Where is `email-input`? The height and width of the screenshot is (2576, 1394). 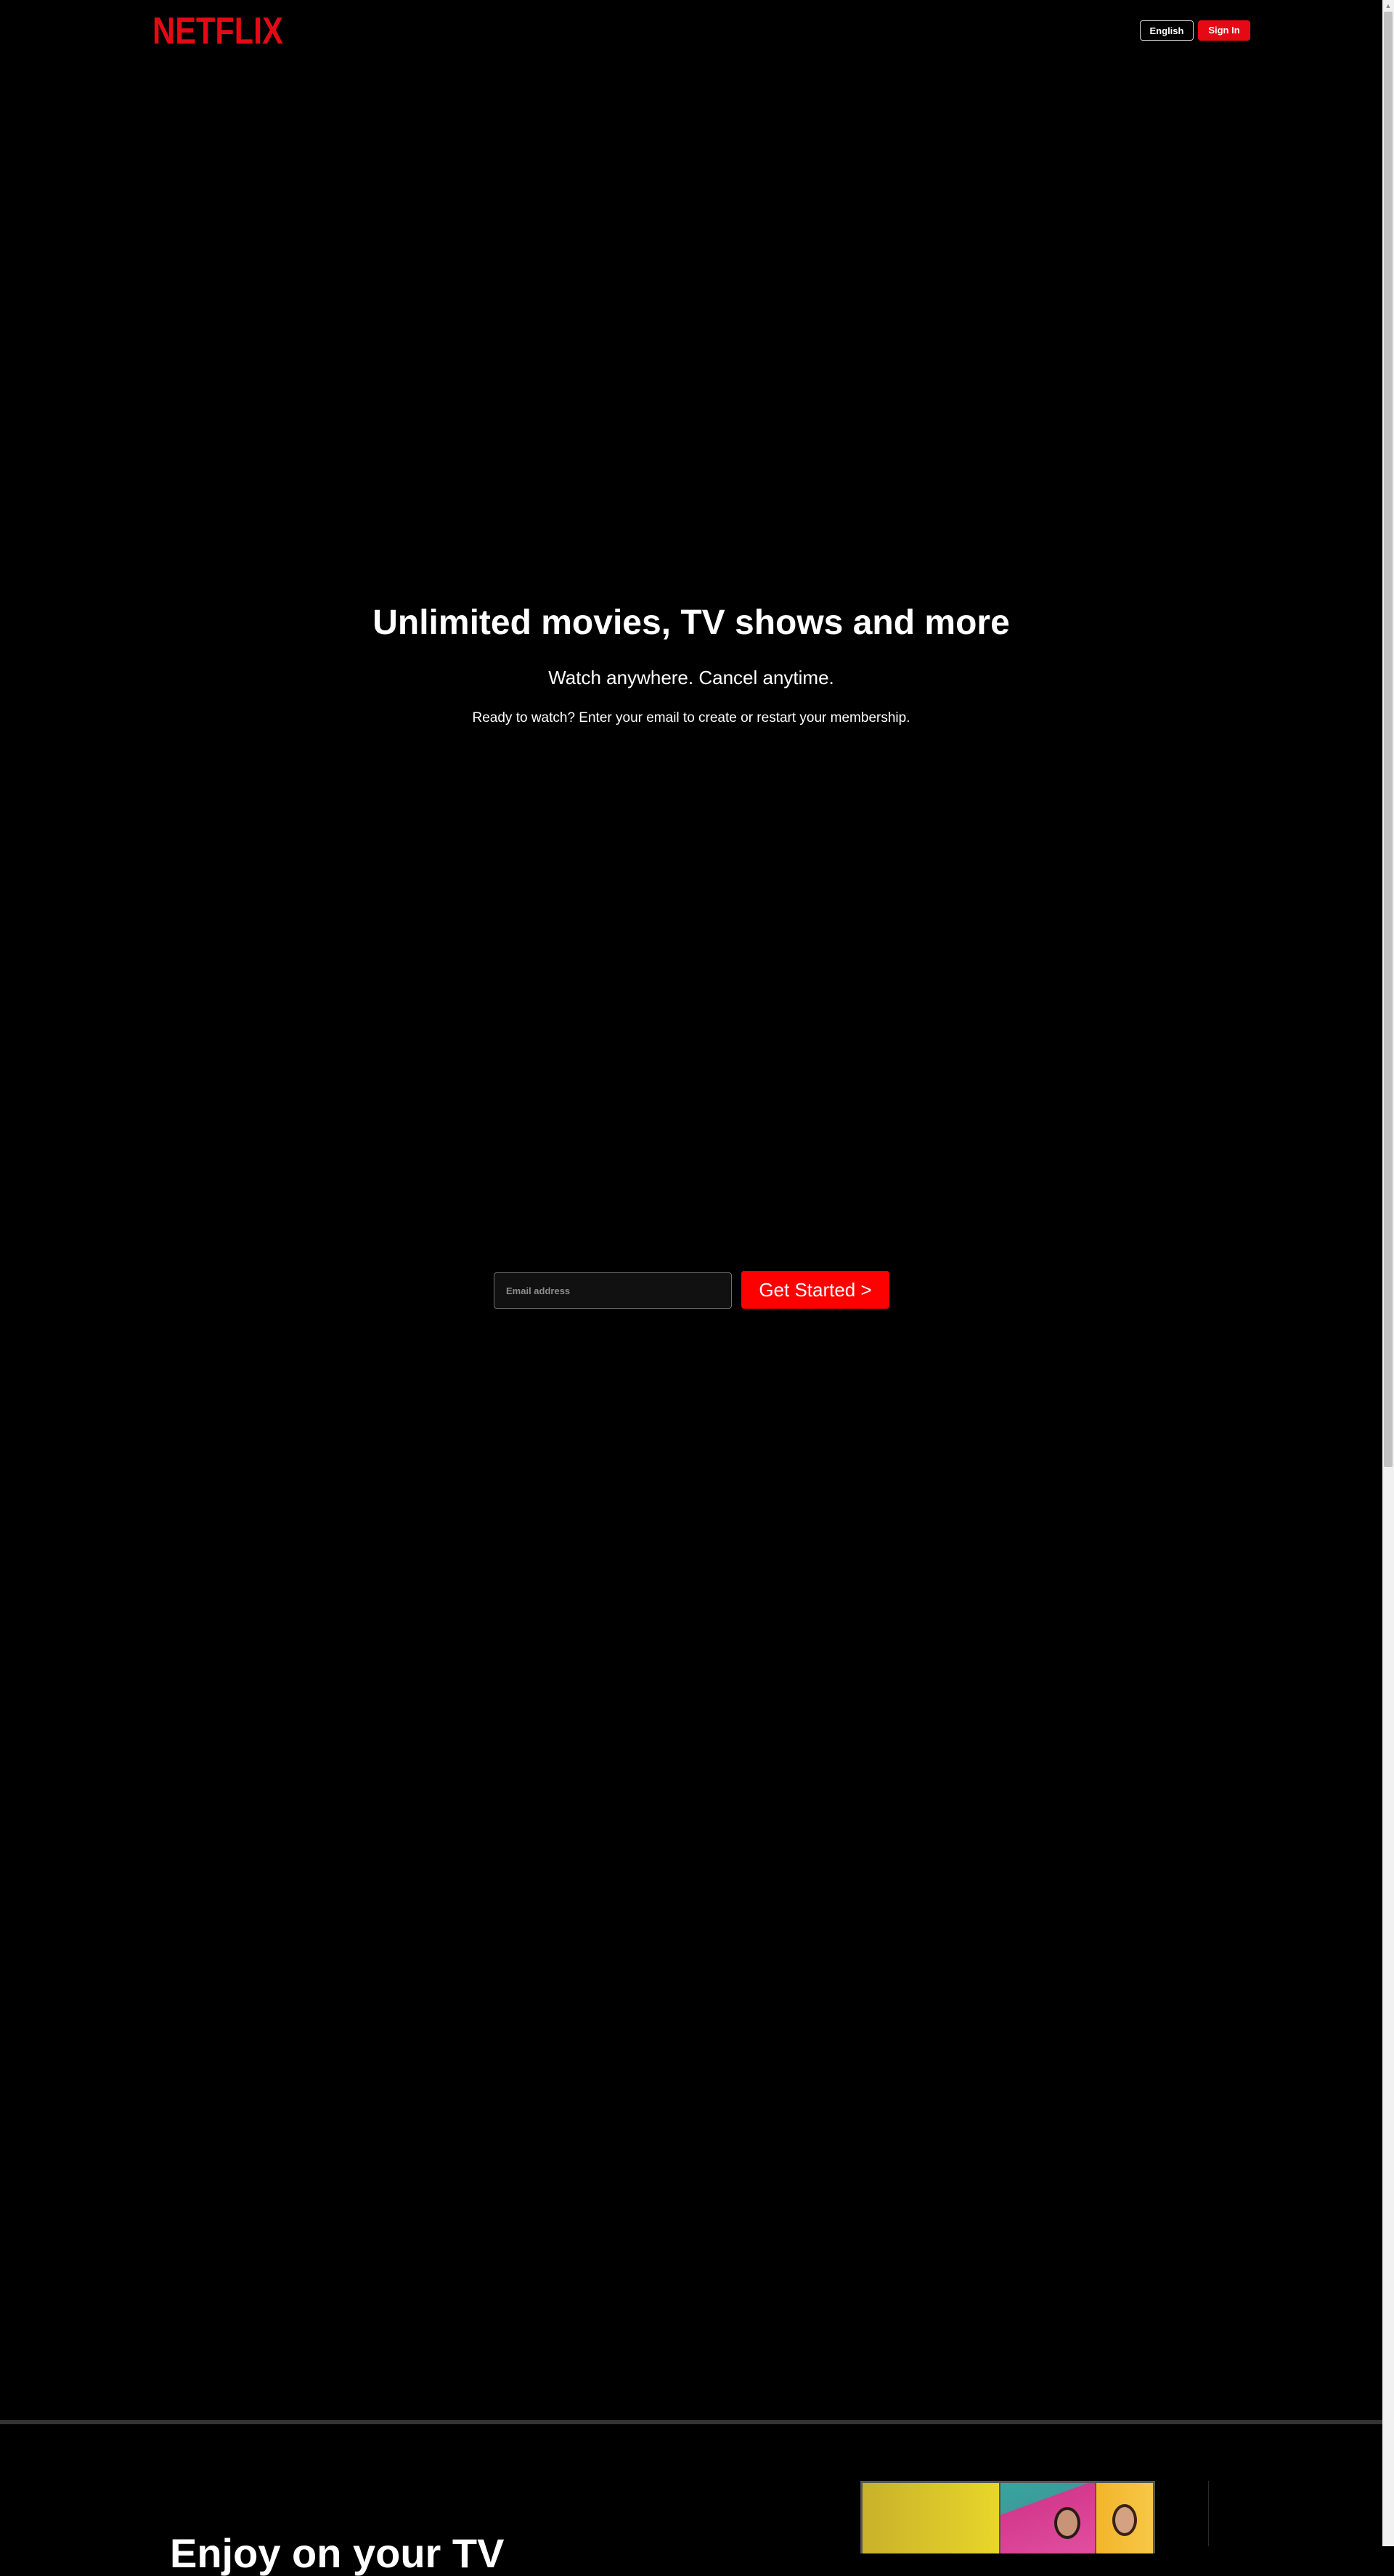
email-input is located at coordinates (613, 1290).